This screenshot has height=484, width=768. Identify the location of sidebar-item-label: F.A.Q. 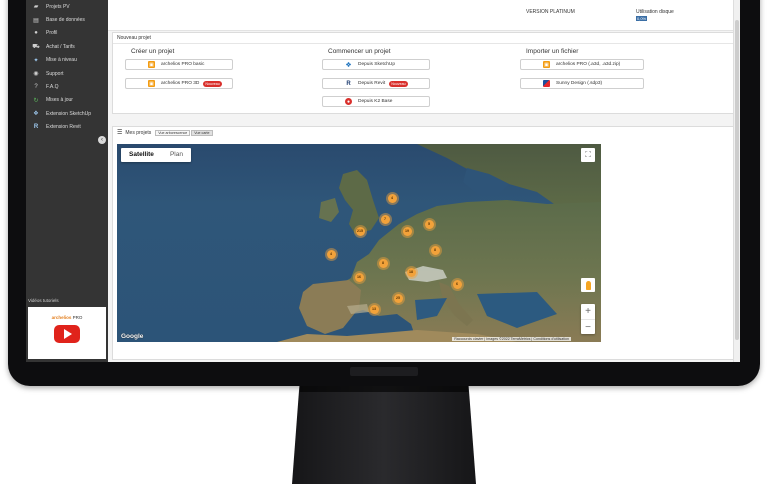
(52, 87).